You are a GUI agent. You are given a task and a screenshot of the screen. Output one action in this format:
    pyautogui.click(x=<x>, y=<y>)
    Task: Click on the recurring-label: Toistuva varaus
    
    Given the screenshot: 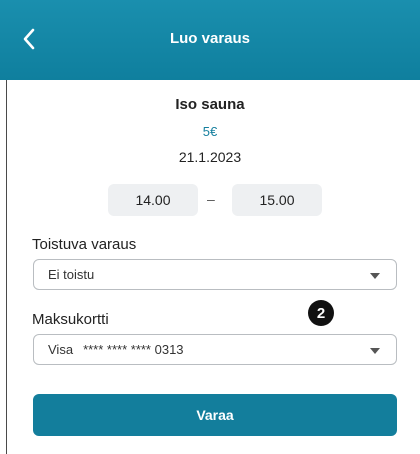 What is the action you would take?
    pyautogui.click(x=84, y=244)
    